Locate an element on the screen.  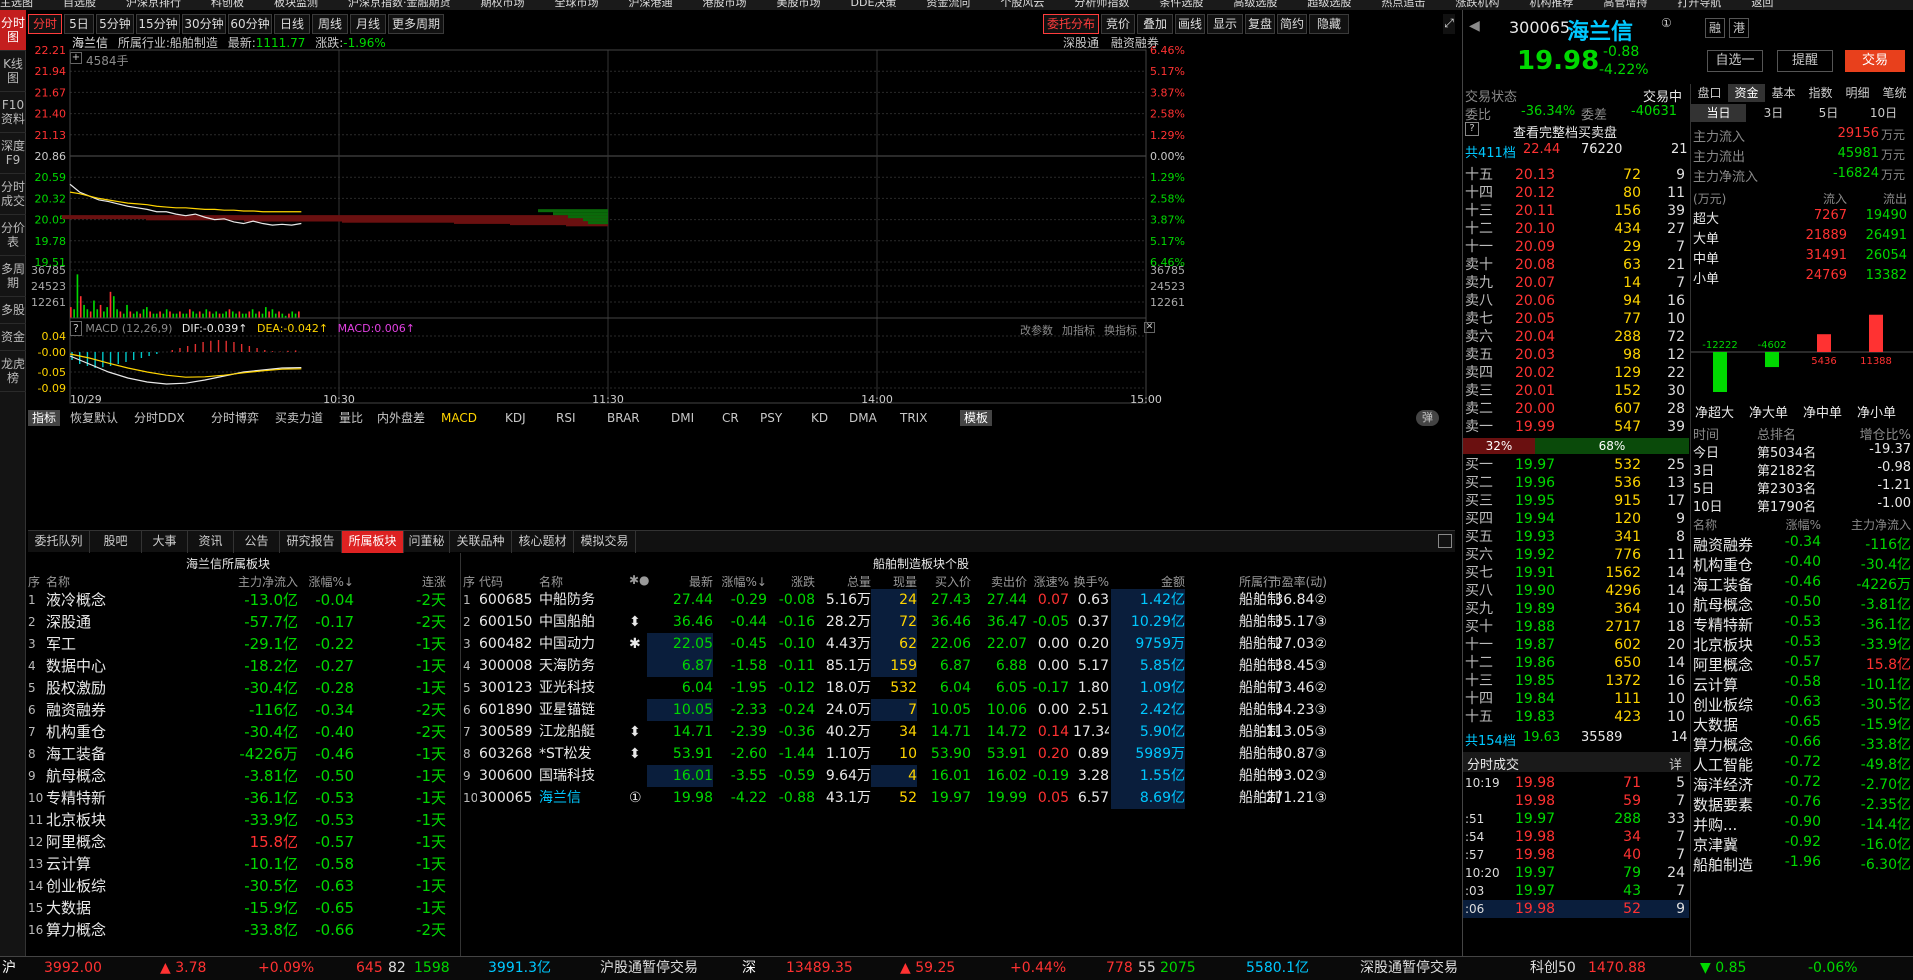
column-header: 涨跌 is located at coordinates (793, 581).